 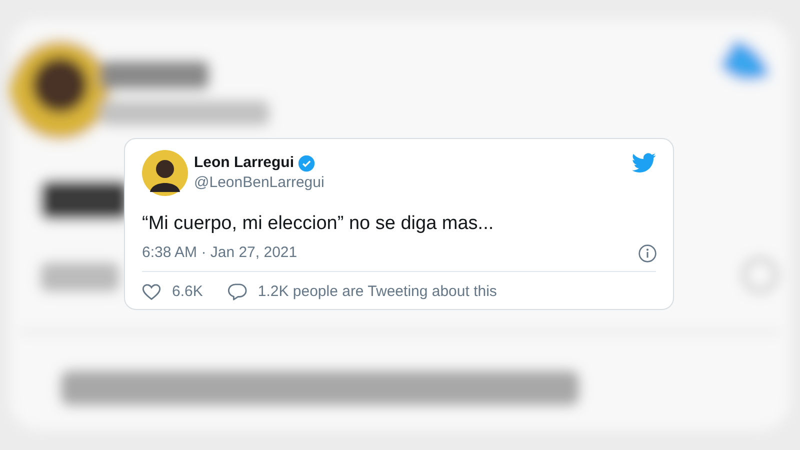 What do you see at coordinates (244, 163) in the screenshot?
I see `author-name: Leon Larregui` at bounding box center [244, 163].